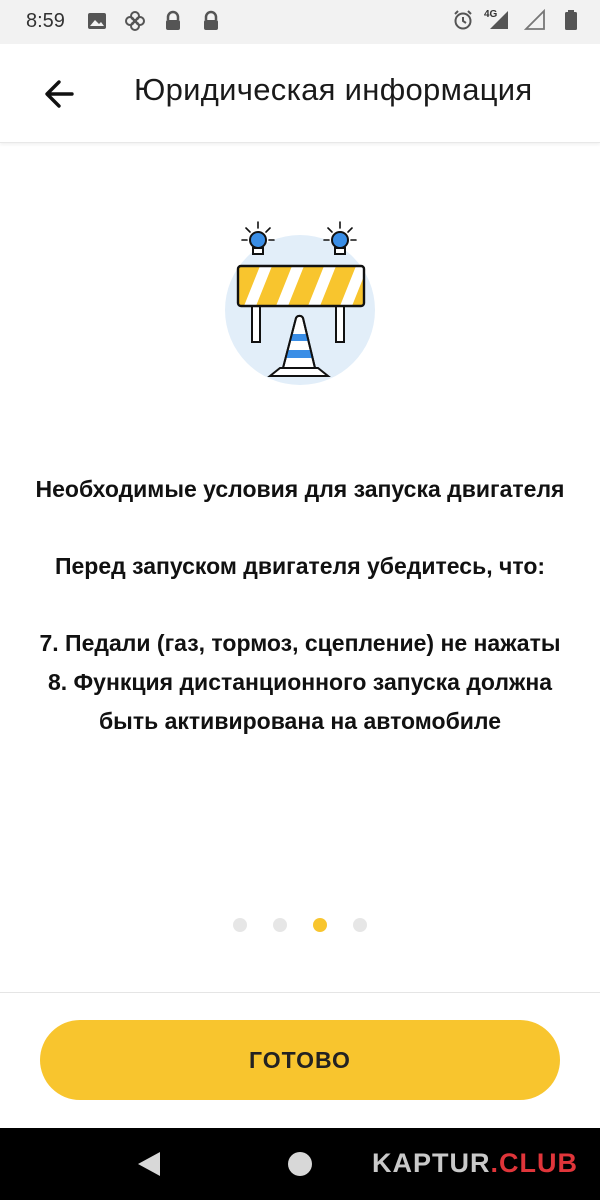  Describe the element at coordinates (60, 94) in the screenshot. I see `arrow-left-icon` at that location.